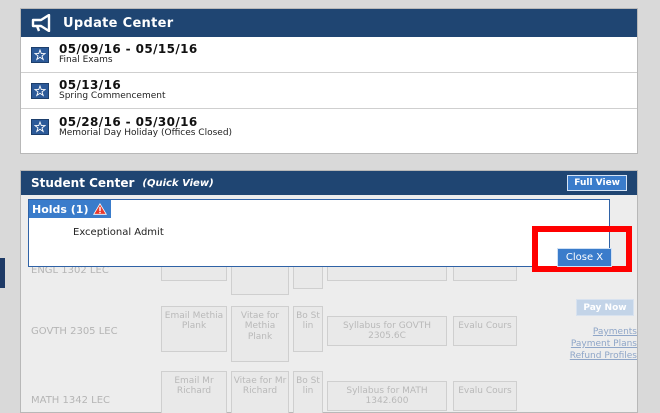 This screenshot has height=413, width=660. Describe the element at coordinates (99, 209) in the screenshot. I see `warning-icon` at that location.